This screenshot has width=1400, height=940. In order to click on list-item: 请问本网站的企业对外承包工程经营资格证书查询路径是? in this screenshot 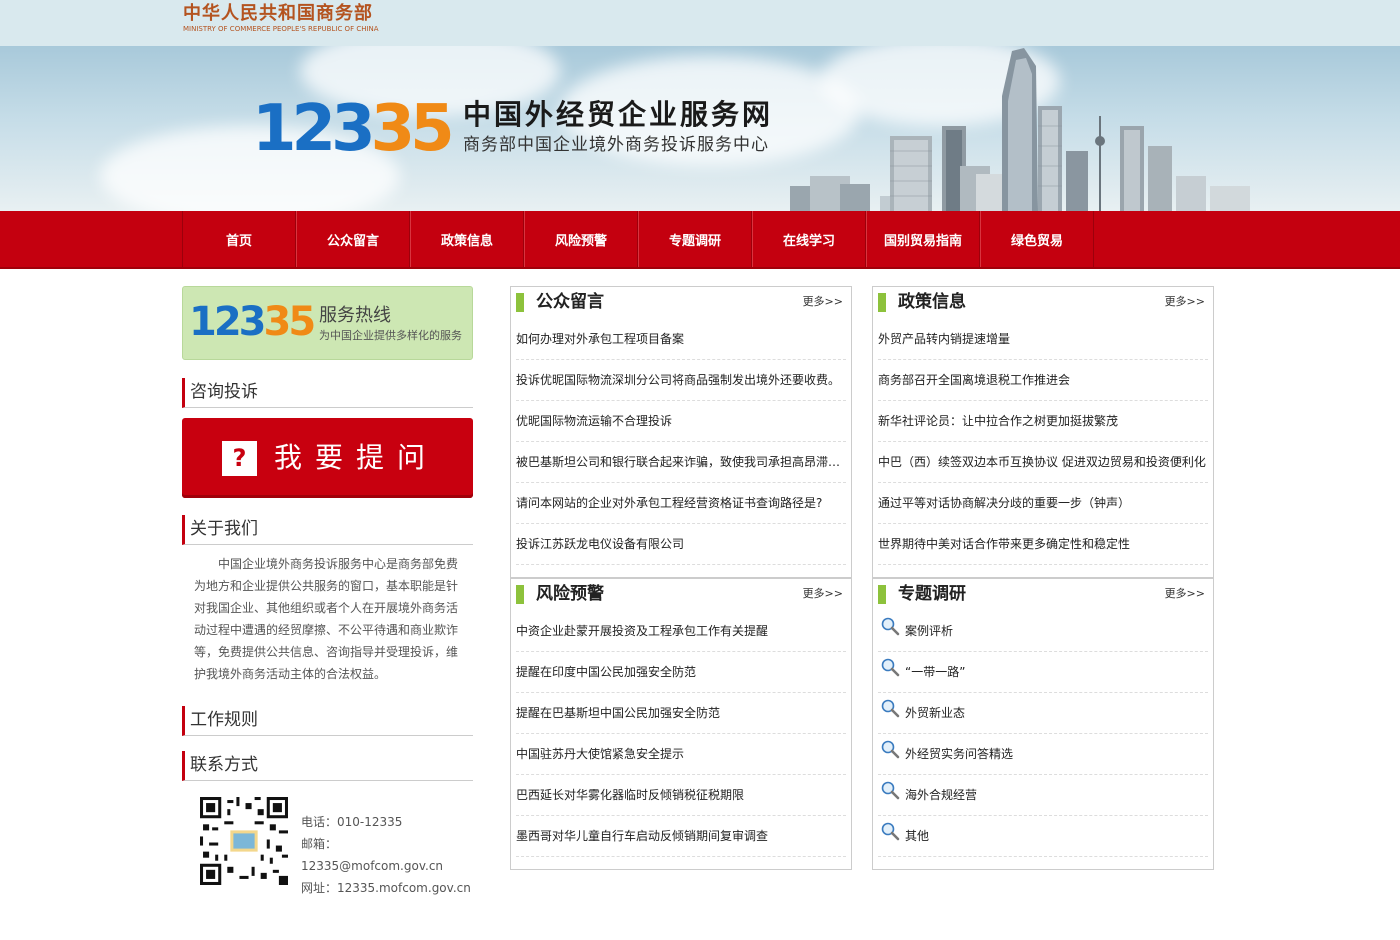, I will do `click(681, 503)`.